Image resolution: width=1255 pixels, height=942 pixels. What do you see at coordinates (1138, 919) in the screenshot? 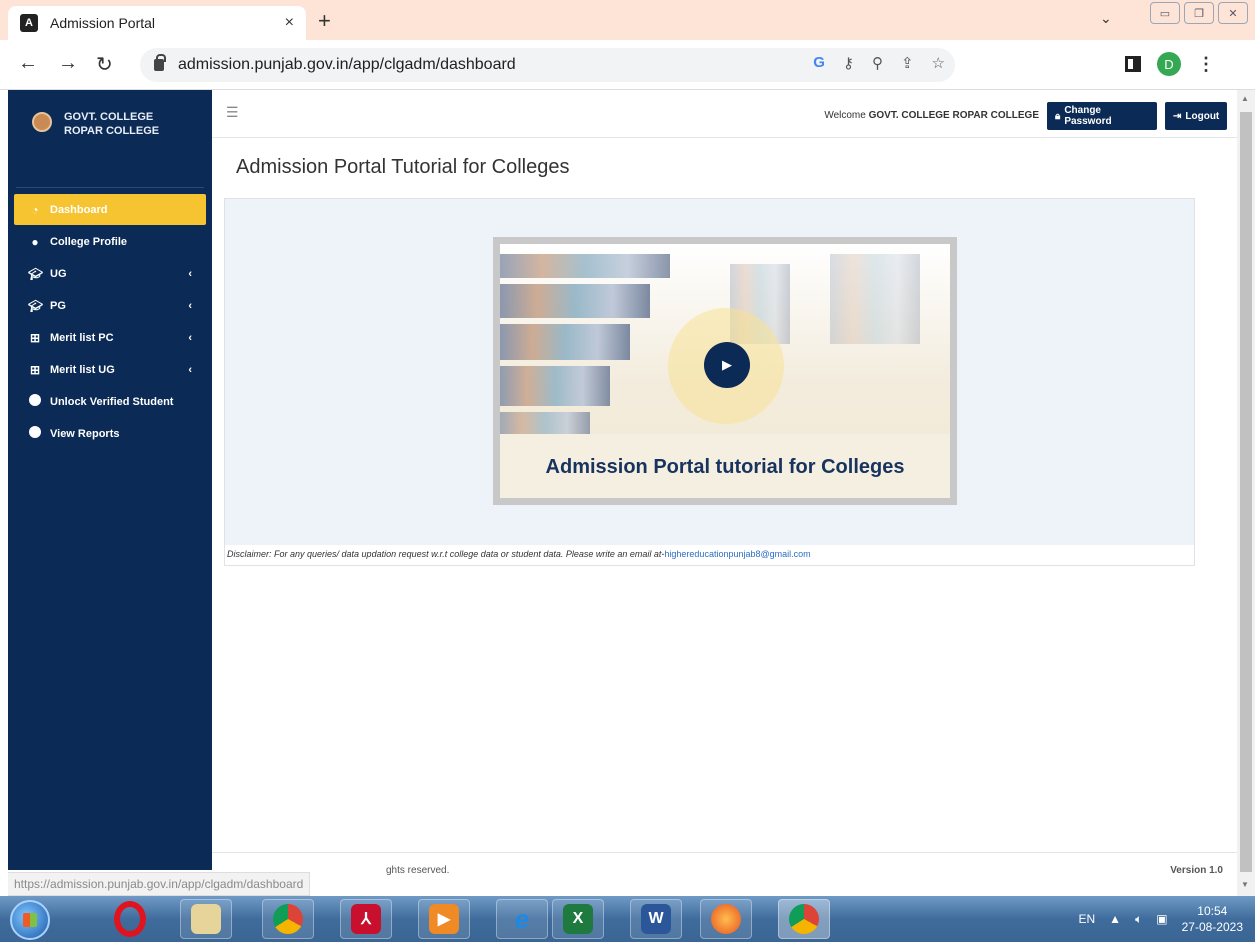
I see `volume-icon: 🔈︎` at bounding box center [1138, 919].